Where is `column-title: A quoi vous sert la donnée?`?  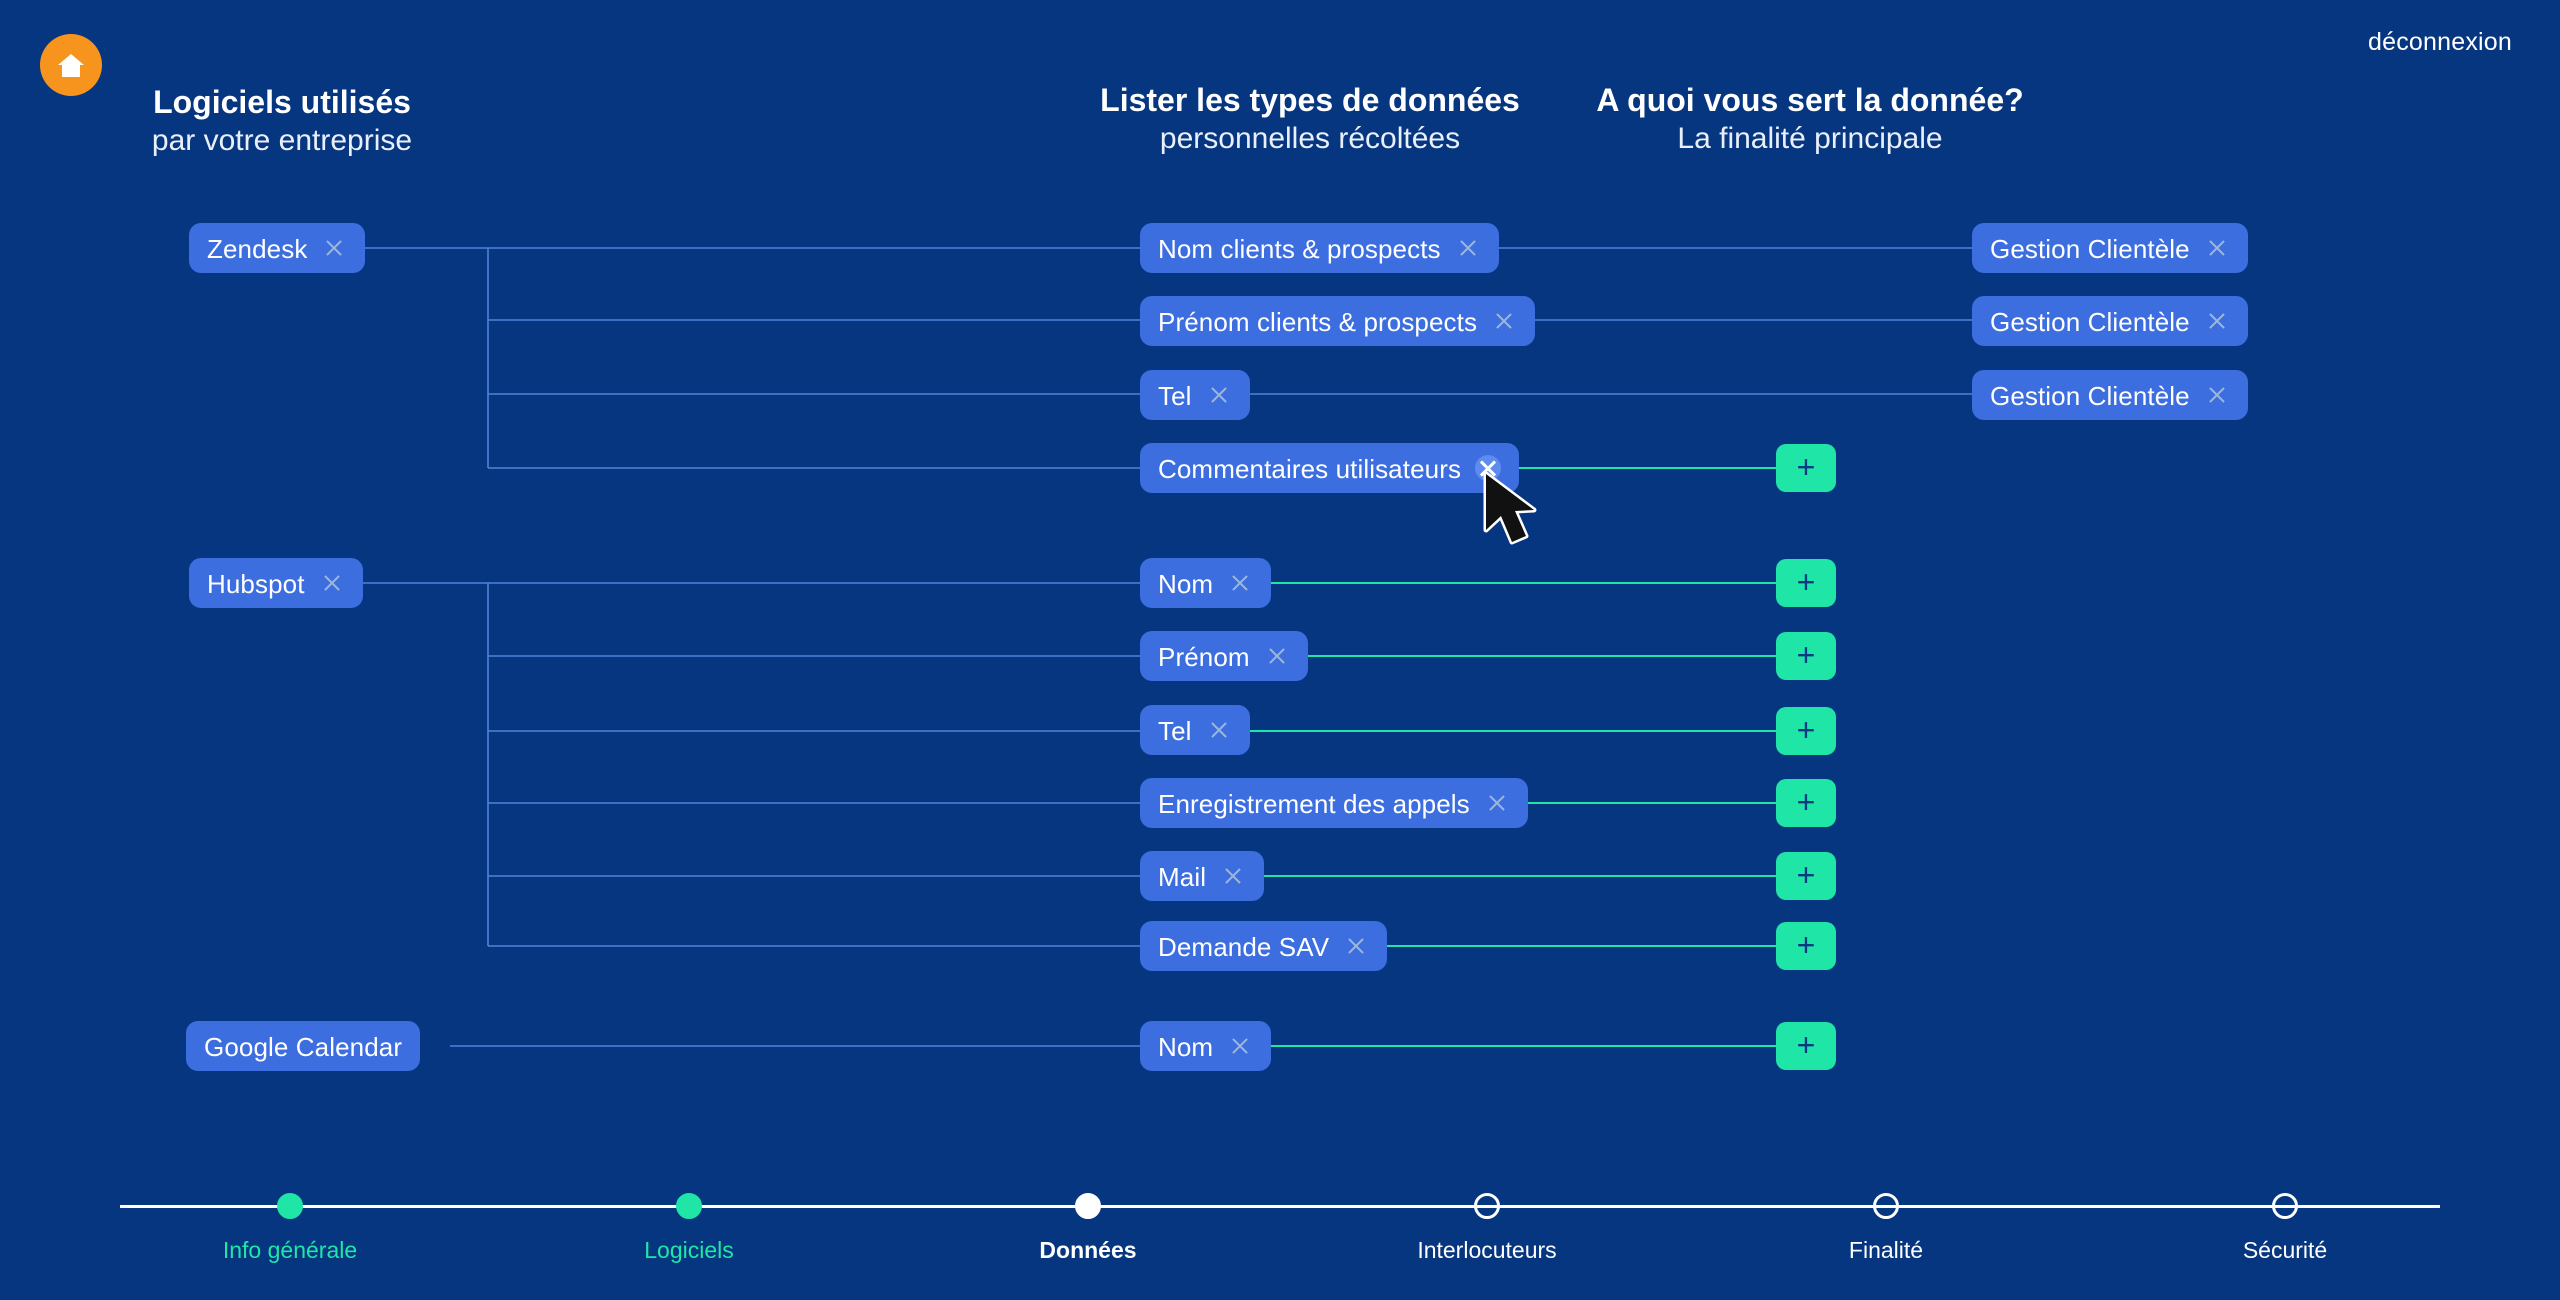
column-title: A quoi vous sert la donnée? is located at coordinates (1810, 100).